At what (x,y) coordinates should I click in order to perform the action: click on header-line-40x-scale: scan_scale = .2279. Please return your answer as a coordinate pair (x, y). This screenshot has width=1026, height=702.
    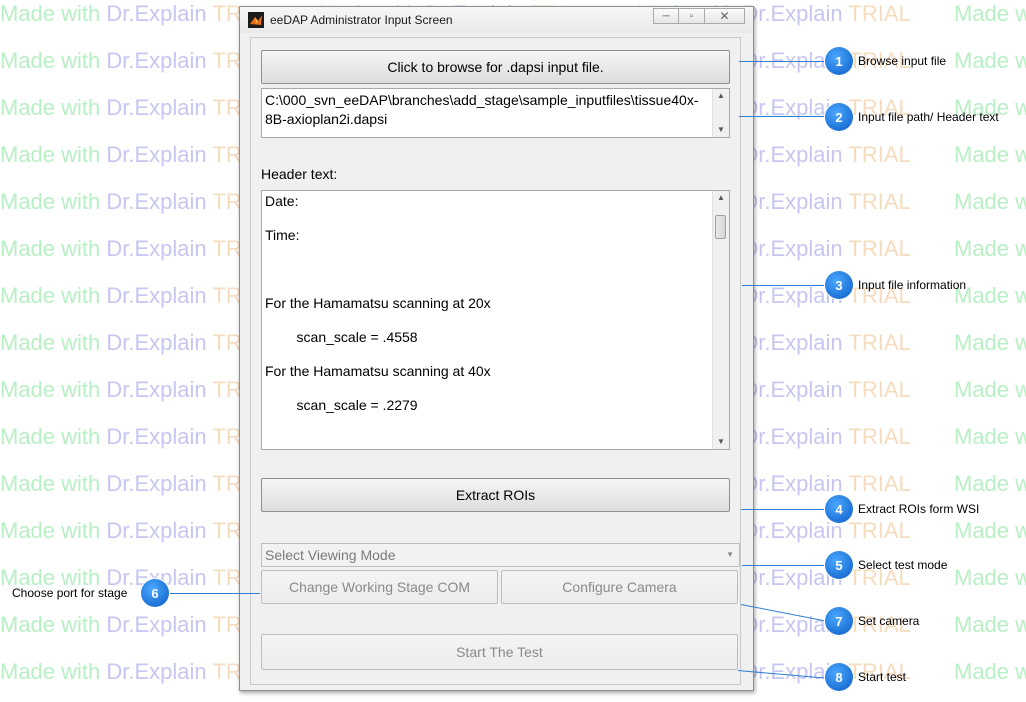
    Looking at the image, I should click on (349, 405).